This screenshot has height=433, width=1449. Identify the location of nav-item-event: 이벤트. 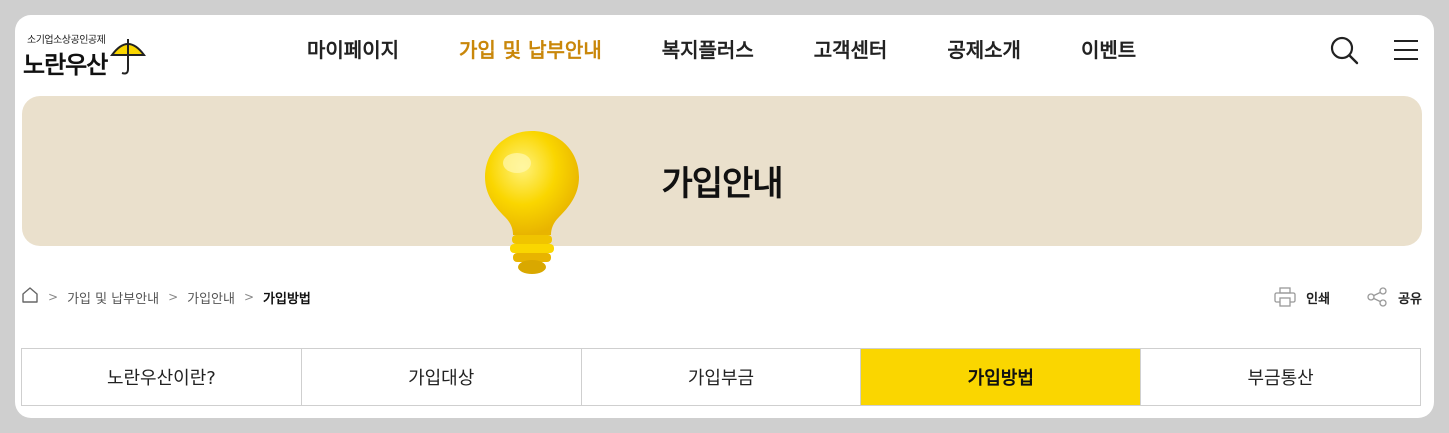
(1108, 50).